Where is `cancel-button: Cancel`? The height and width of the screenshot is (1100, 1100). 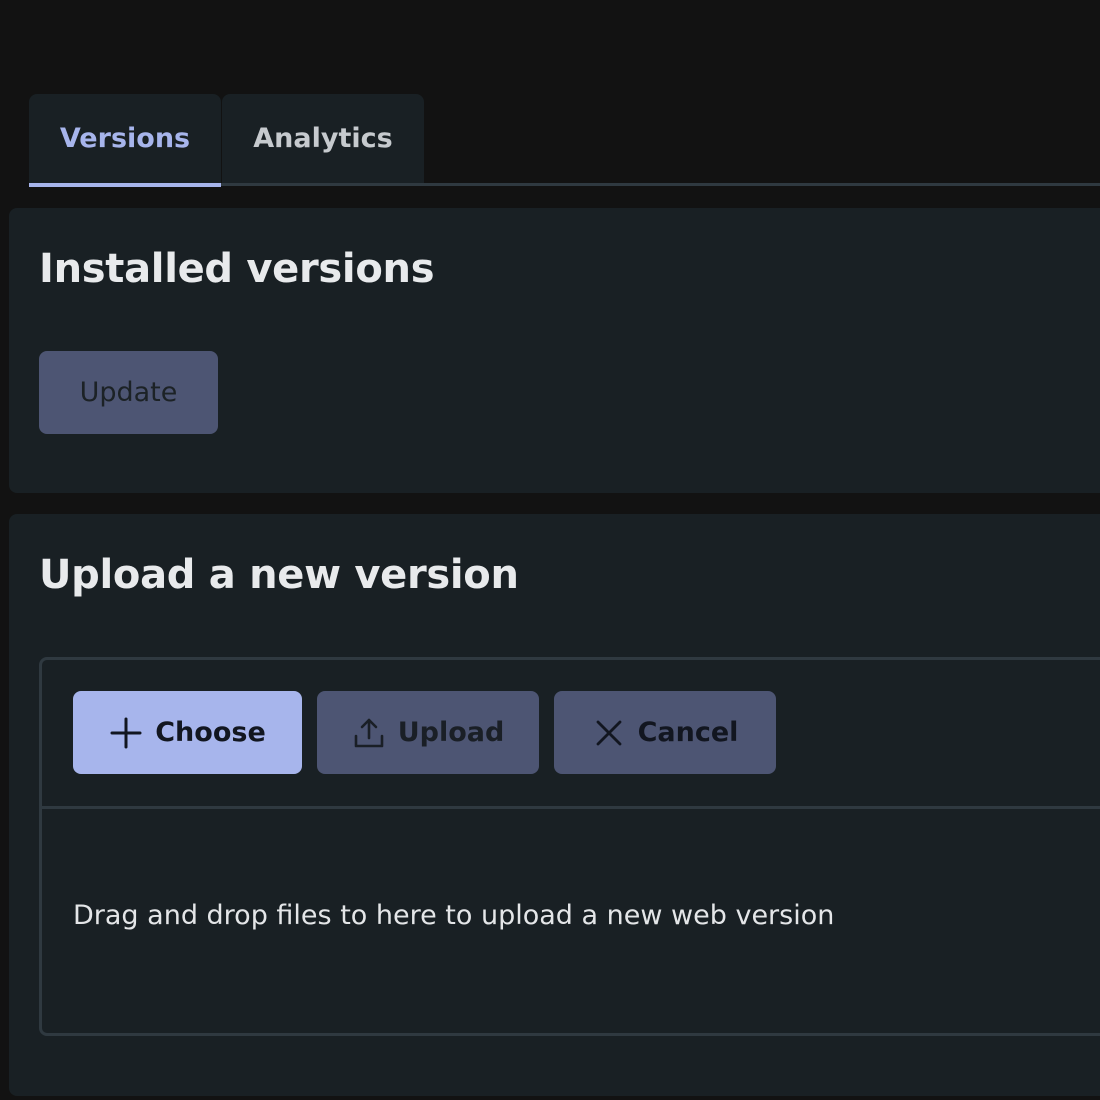 cancel-button: Cancel is located at coordinates (665, 732).